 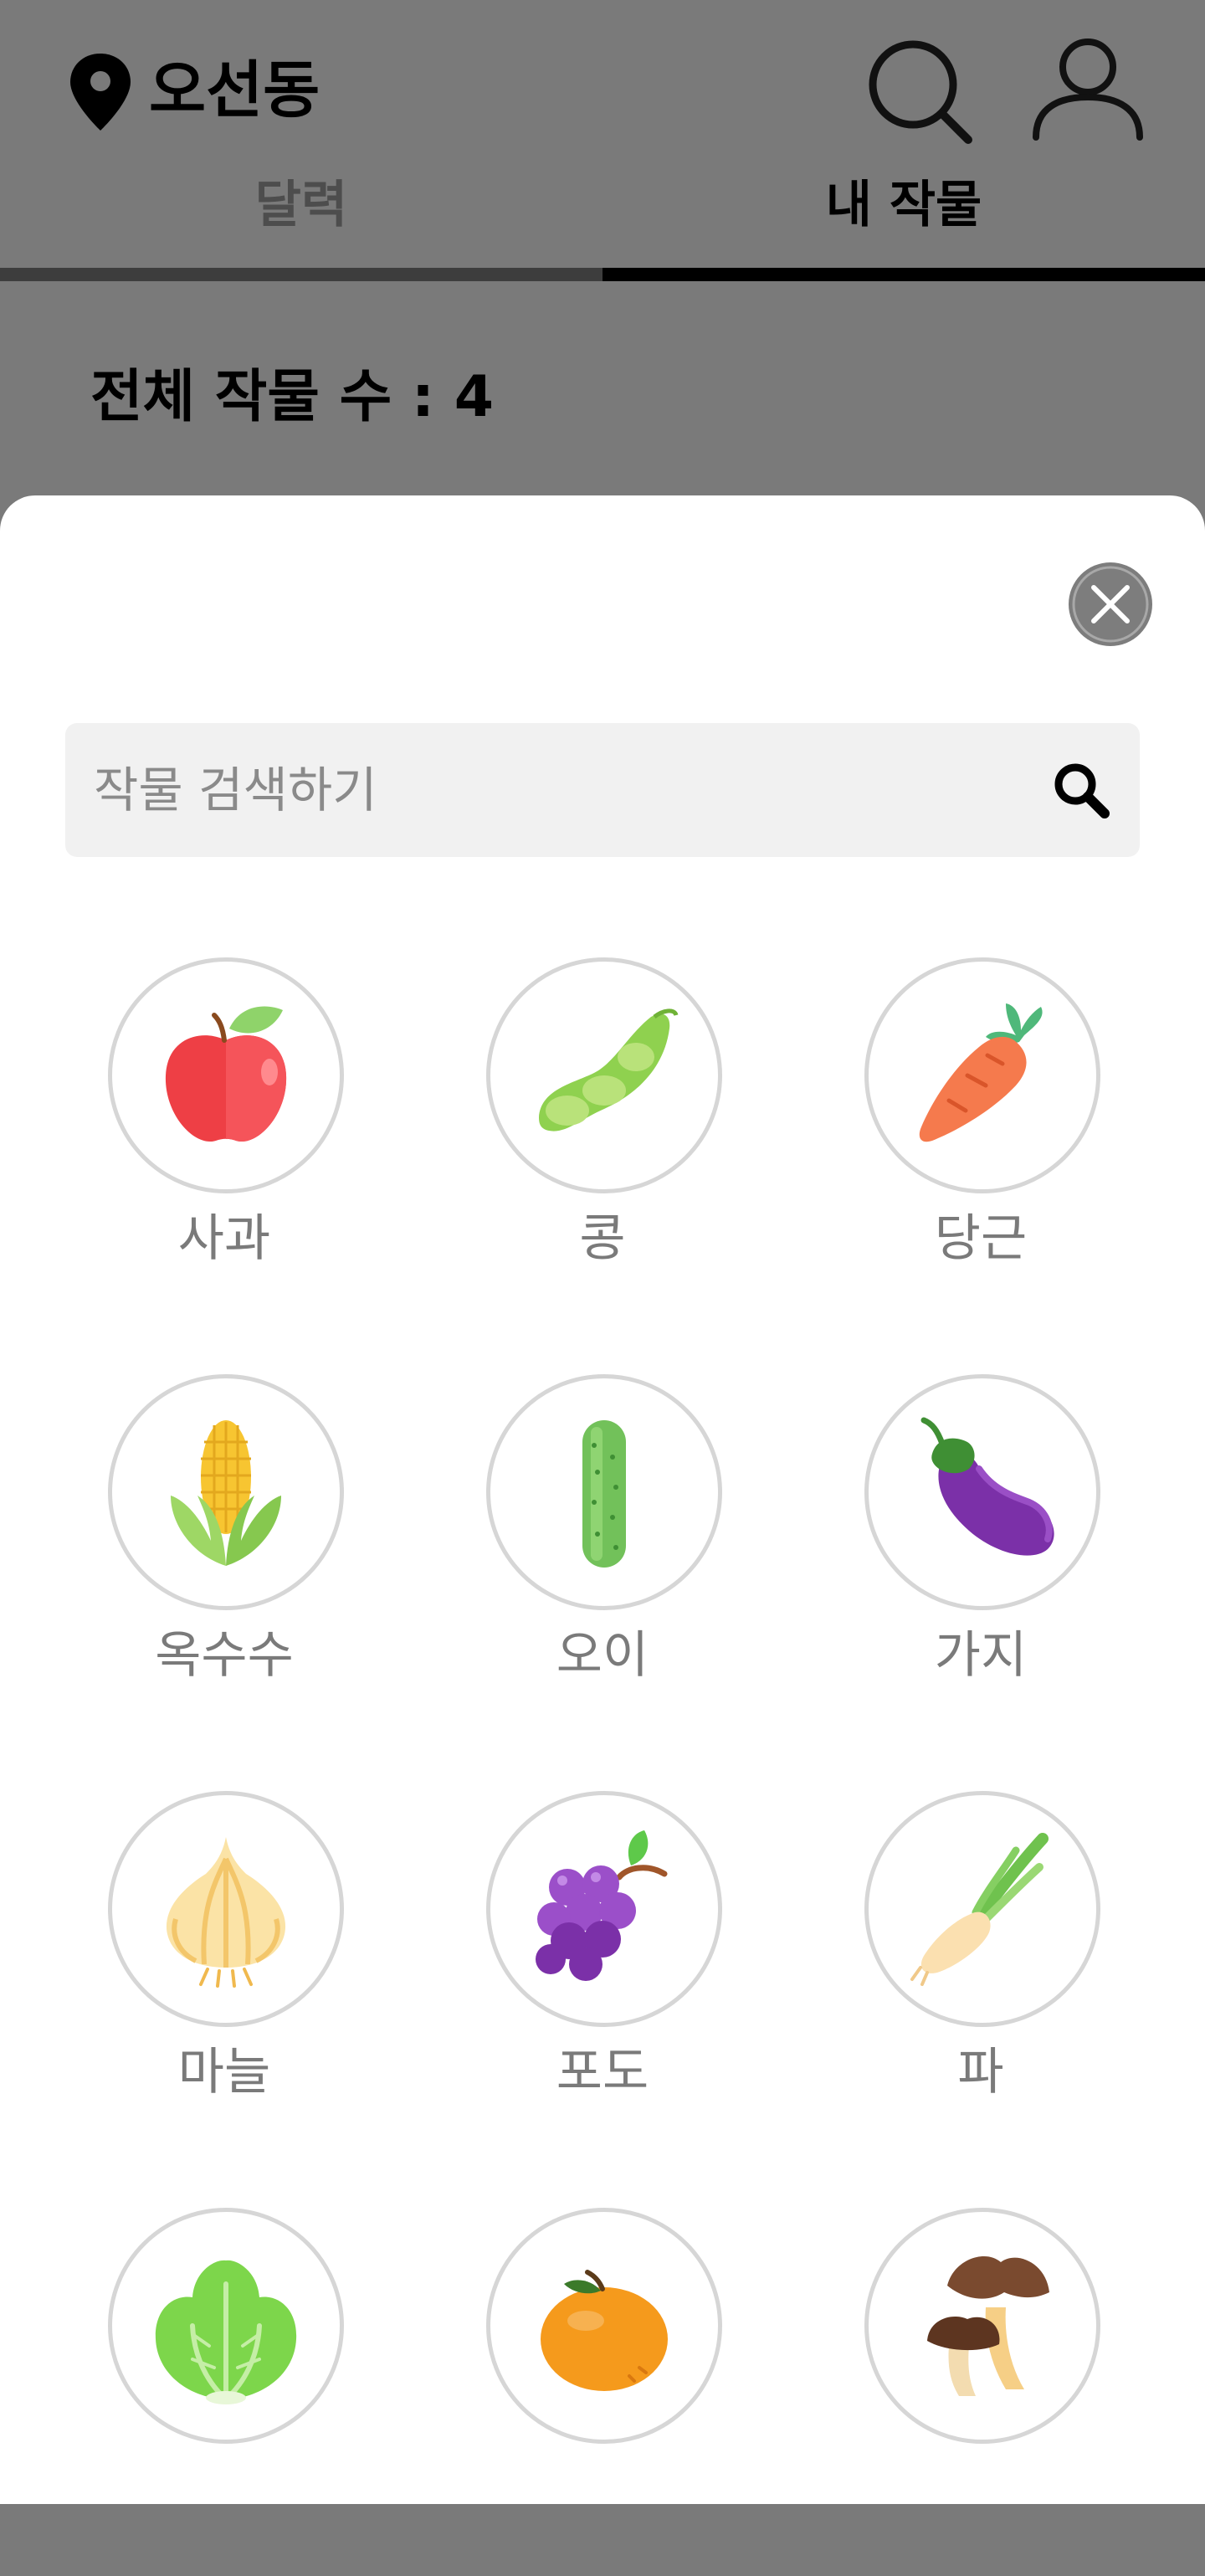 I want to click on corn-icon, so click(x=226, y=1493).